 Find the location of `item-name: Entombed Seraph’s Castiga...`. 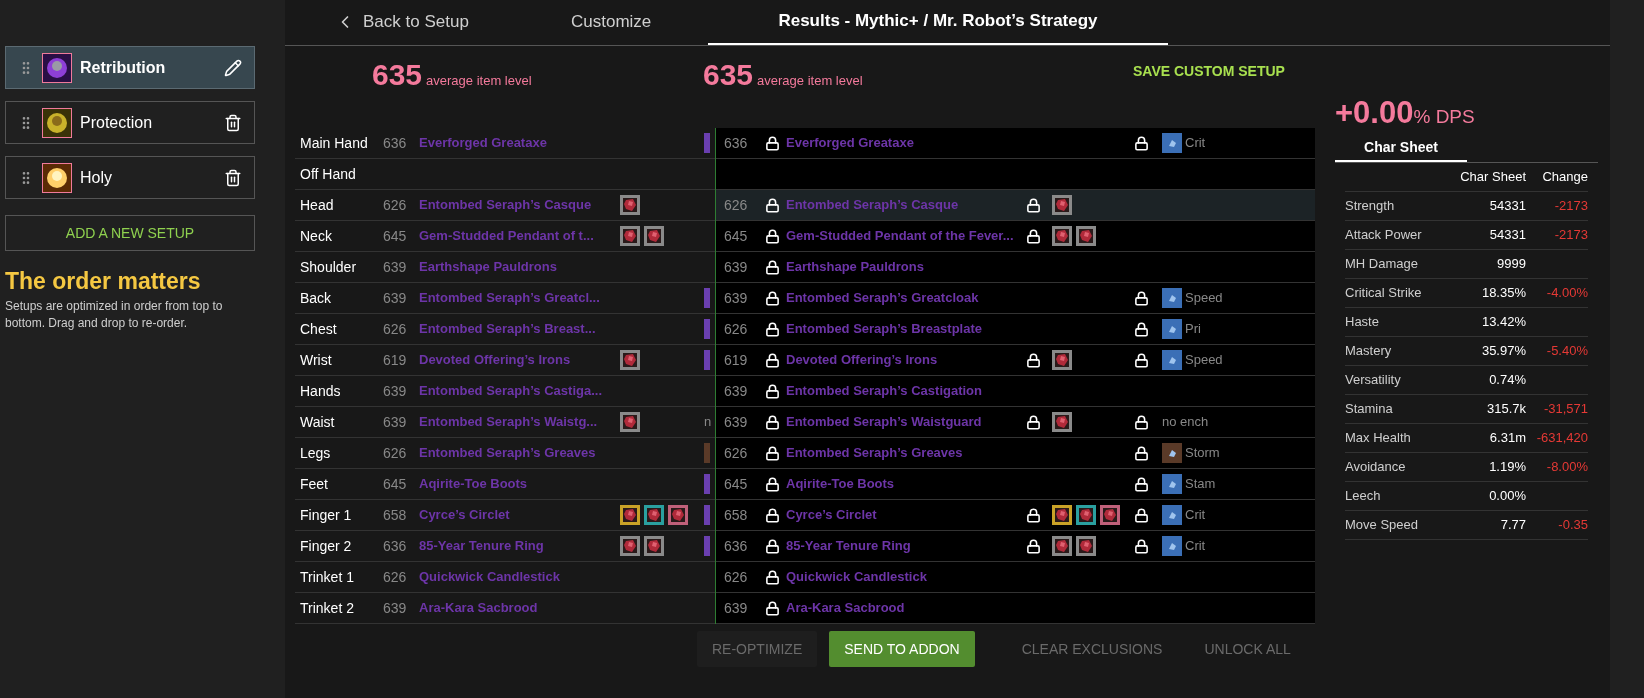

item-name: Entombed Seraph’s Castiga... is located at coordinates (519, 391).